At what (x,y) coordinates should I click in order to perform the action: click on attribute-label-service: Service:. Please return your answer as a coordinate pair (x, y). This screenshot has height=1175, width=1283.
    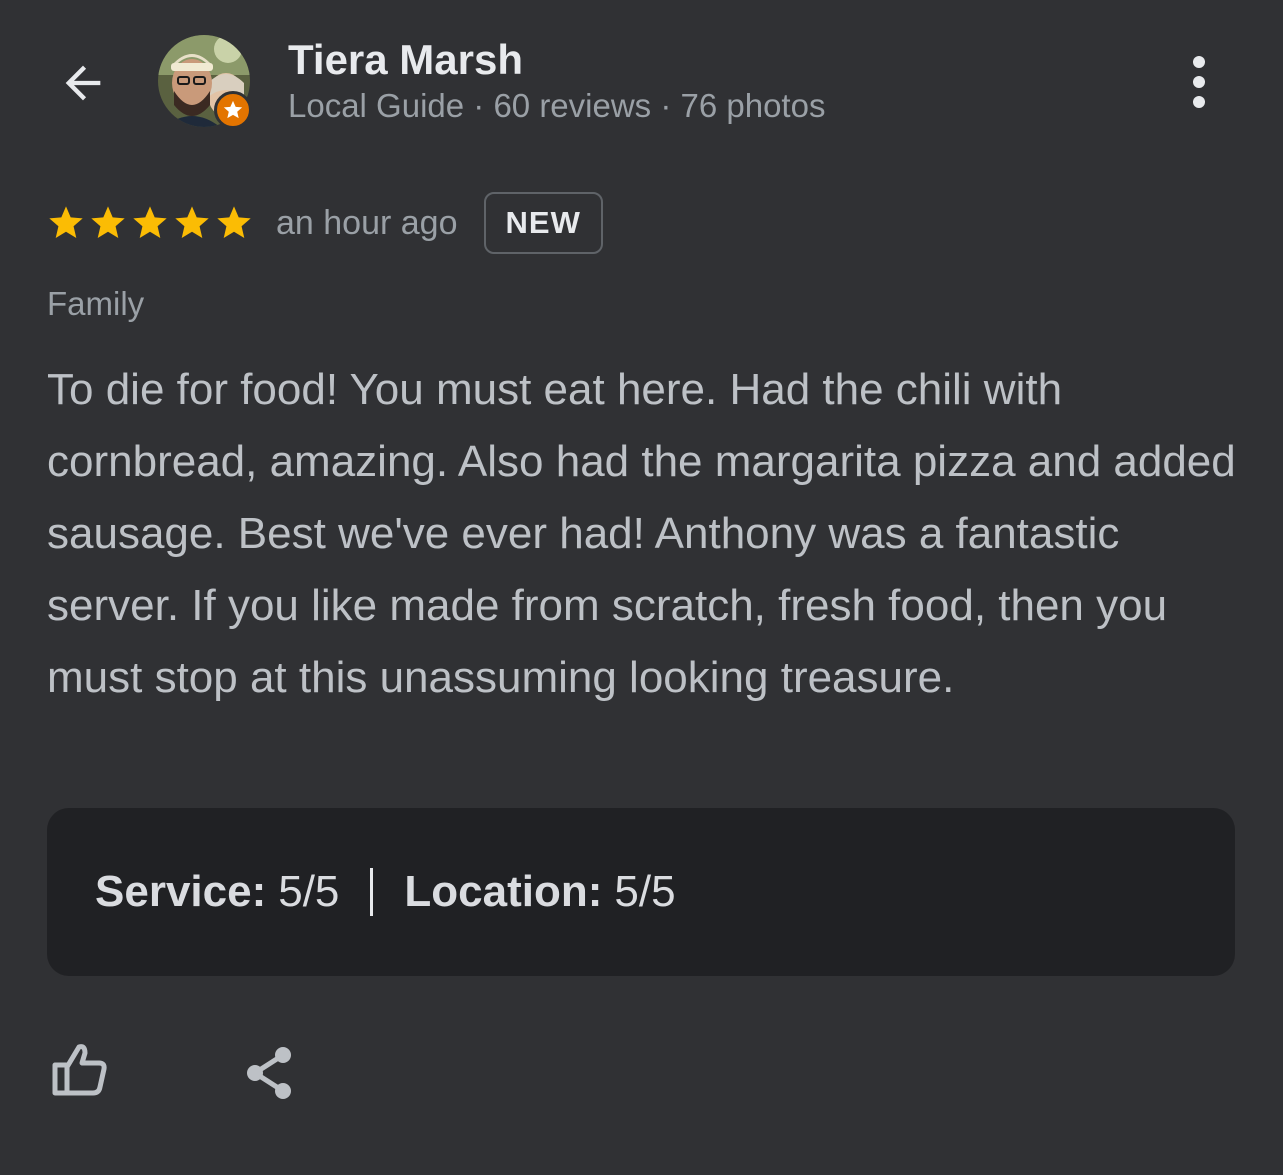
    Looking at the image, I should click on (181, 891).